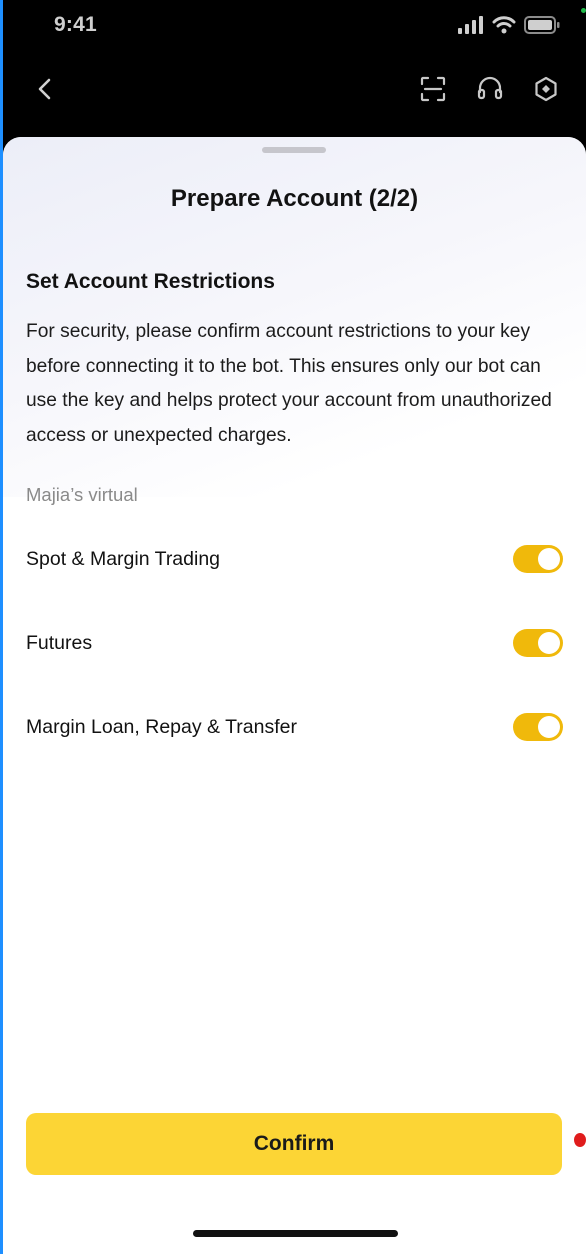 The image size is (586, 1254). I want to click on spot-margin-toggle, so click(538, 559).